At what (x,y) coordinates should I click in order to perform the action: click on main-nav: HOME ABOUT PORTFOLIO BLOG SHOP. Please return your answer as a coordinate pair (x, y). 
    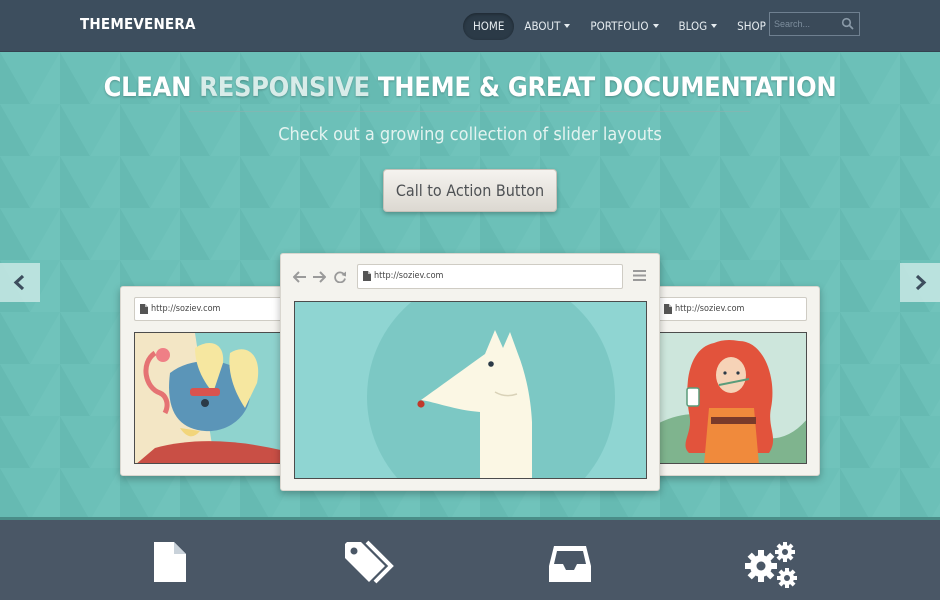
    Looking at the image, I should click on (624, 26).